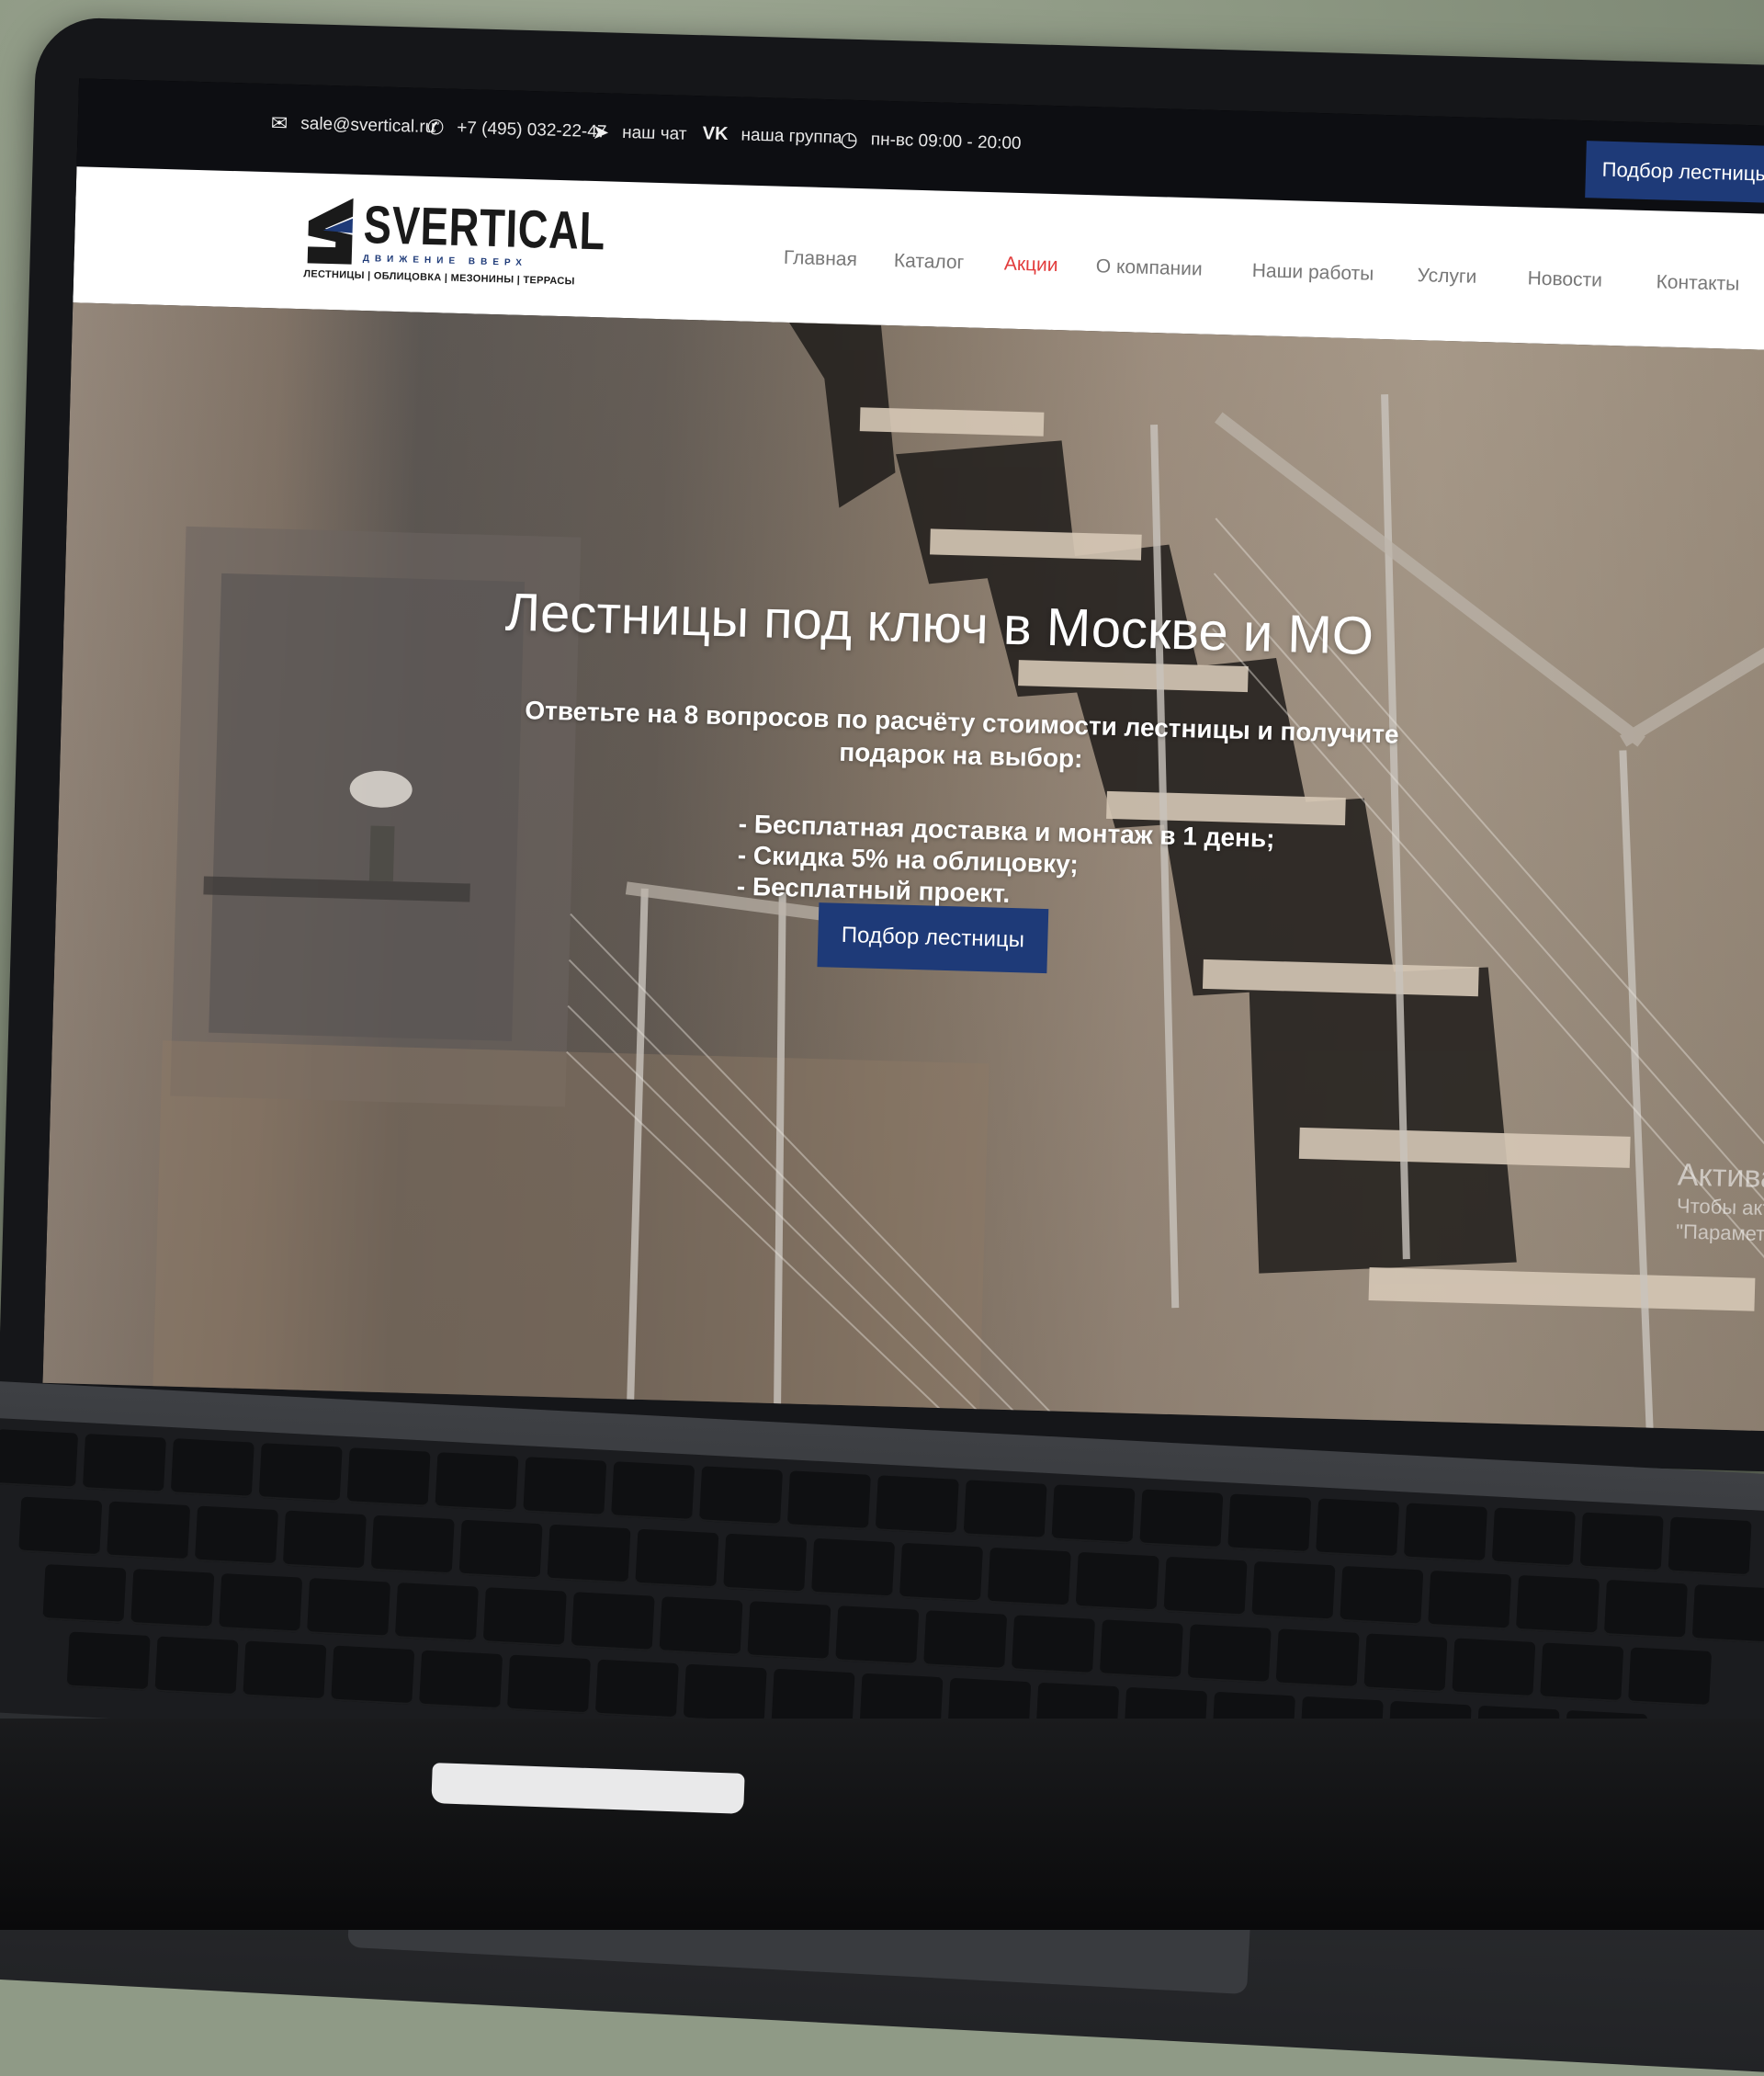 The image size is (1764, 2076). I want to click on logo-name: SVERTICAL, so click(484, 228).